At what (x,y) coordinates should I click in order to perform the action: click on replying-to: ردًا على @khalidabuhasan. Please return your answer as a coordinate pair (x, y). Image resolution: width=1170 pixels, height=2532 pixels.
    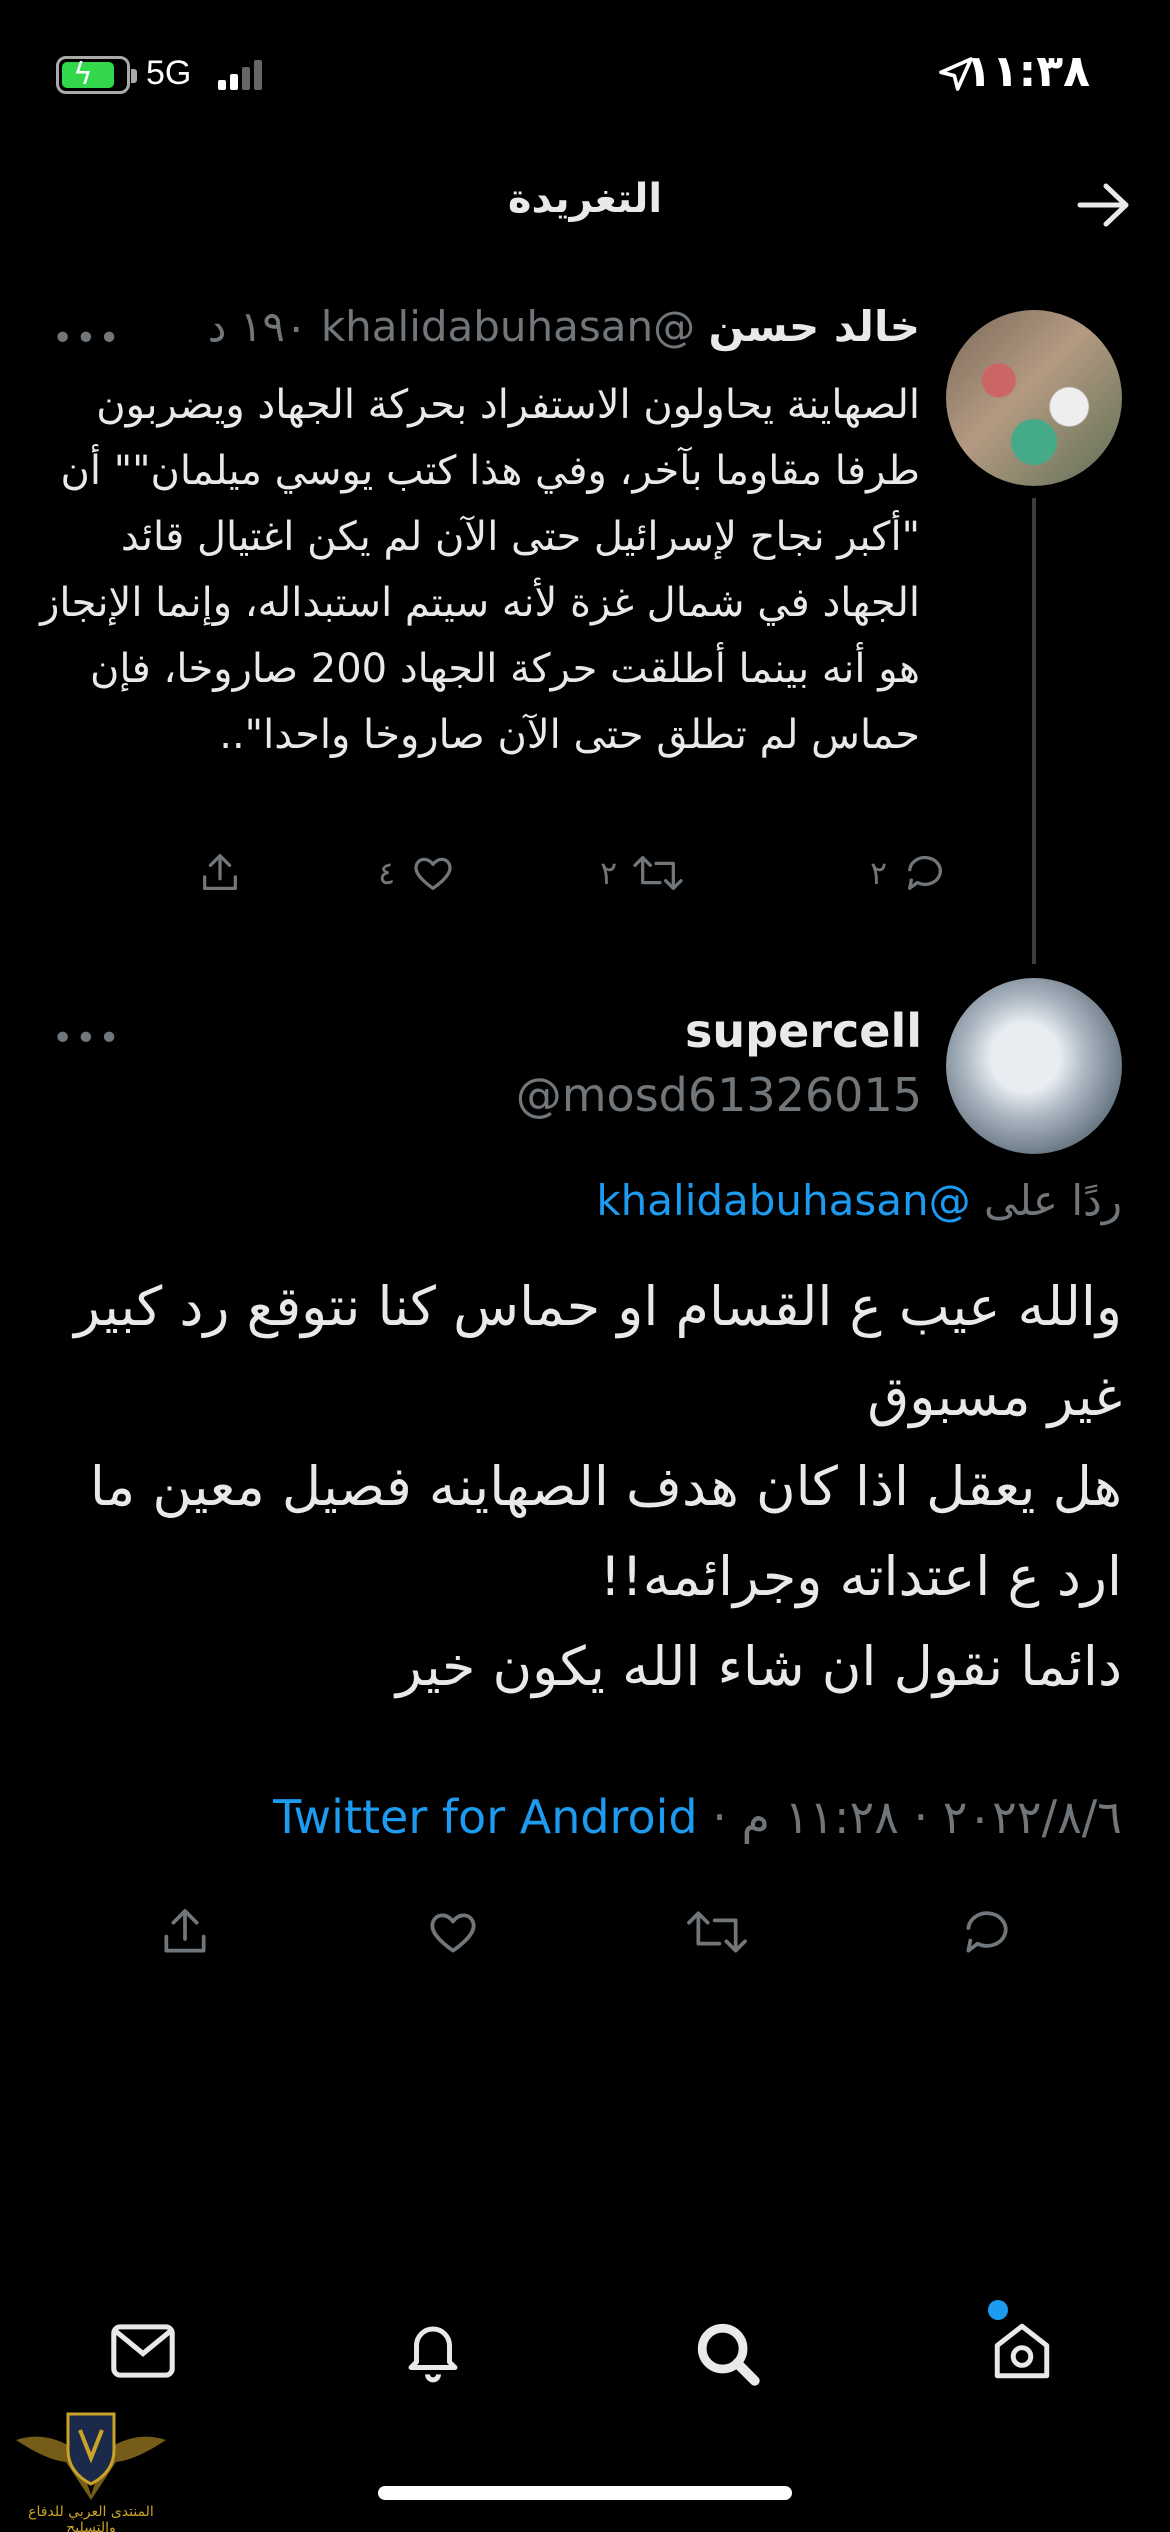
    Looking at the image, I should click on (859, 1200).